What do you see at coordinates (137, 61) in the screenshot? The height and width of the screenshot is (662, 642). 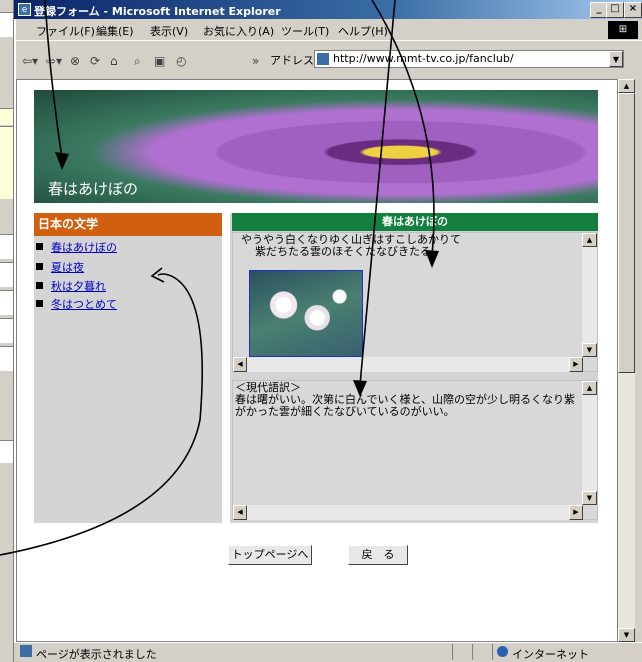 I see `search-icon: ⌕` at bounding box center [137, 61].